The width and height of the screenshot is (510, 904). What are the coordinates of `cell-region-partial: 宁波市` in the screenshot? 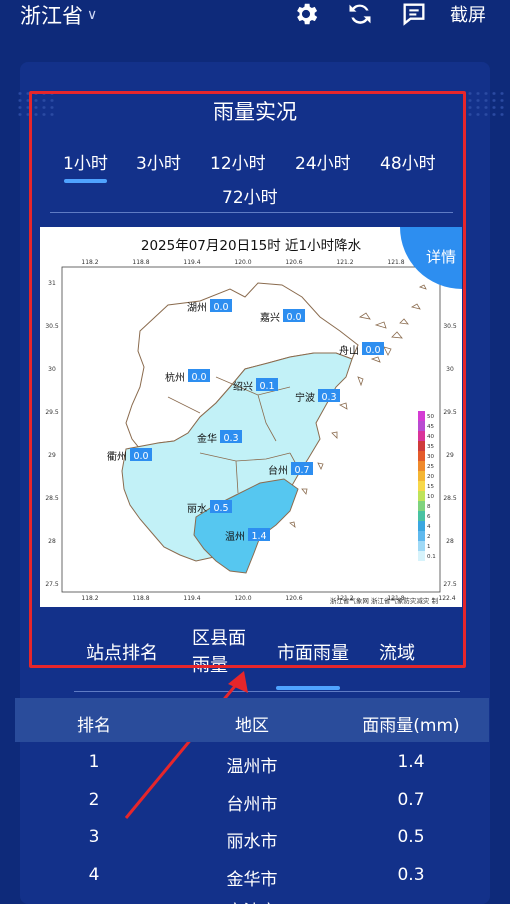 It's located at (252, 900).